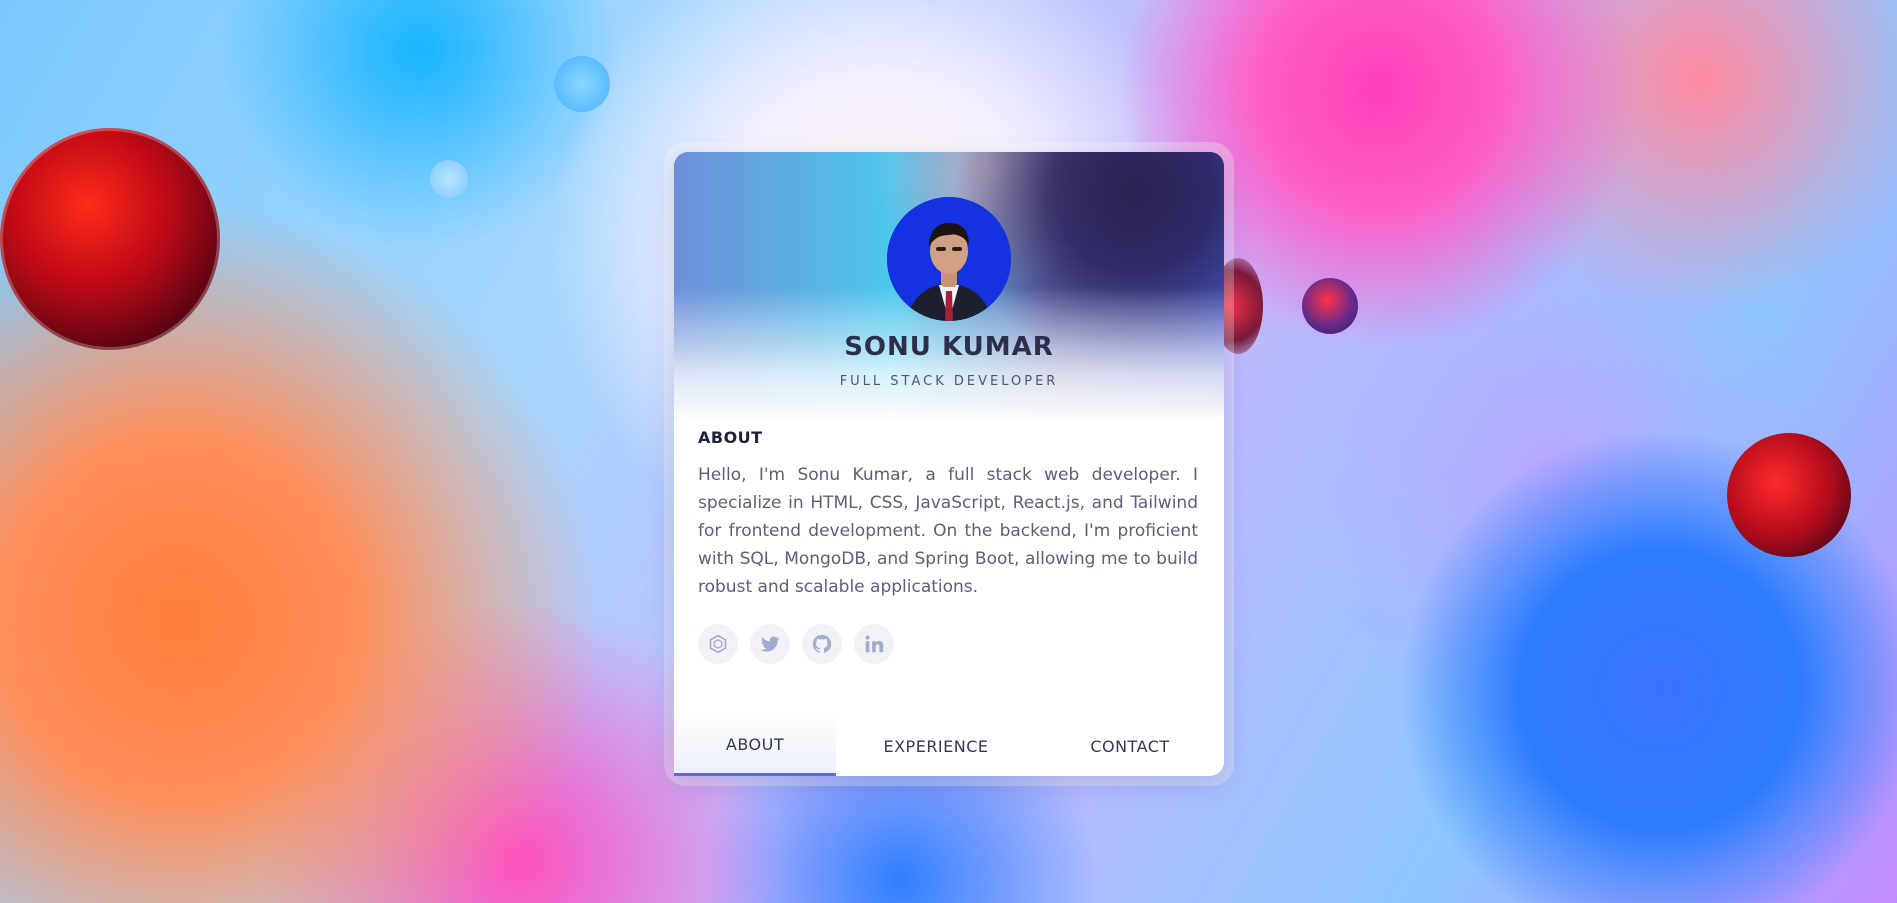 The height and width of the screenshot is (903, 1897). I want to click on hexagon-icon, so click(718, 644).